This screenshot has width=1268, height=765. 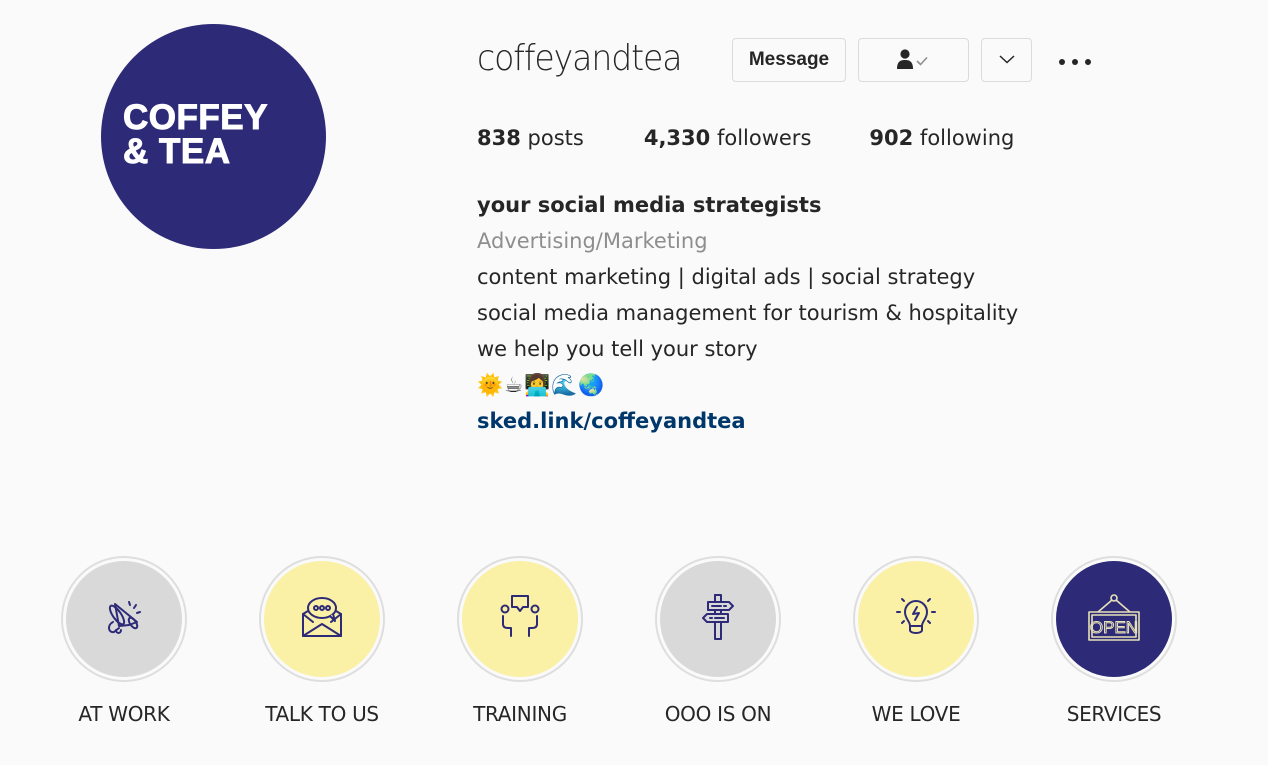 I want to click on highlight-we-love: WE LOVE, so click(x=916, y=641).